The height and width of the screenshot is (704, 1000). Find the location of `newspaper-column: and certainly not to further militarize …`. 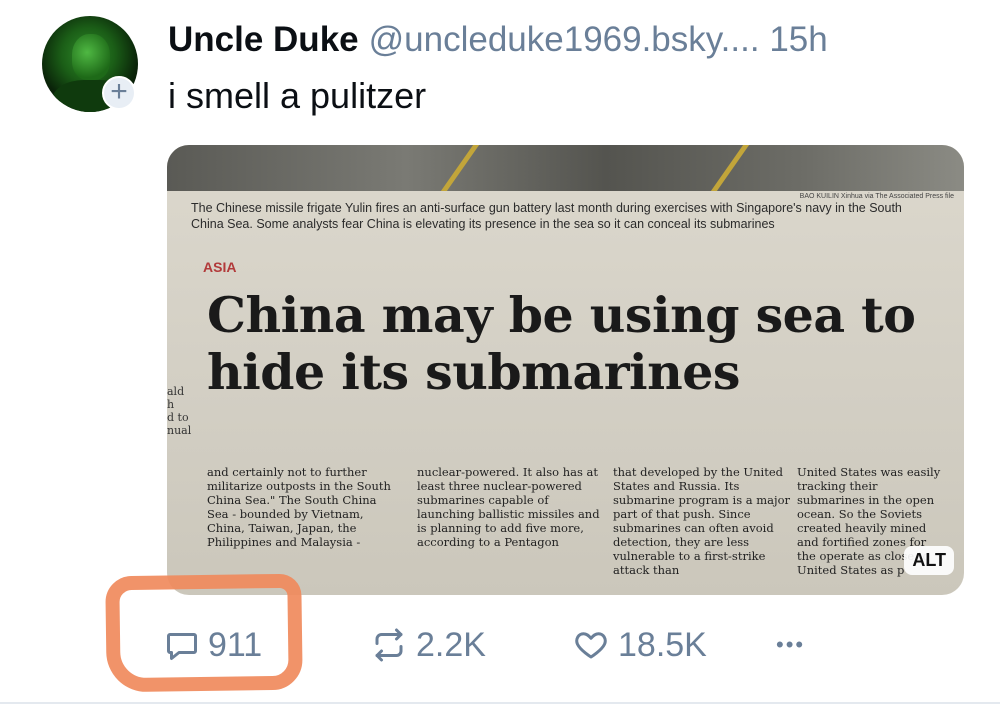

newspaper-column: and certainly not to further militarize … is located at coordinates (299, 507).